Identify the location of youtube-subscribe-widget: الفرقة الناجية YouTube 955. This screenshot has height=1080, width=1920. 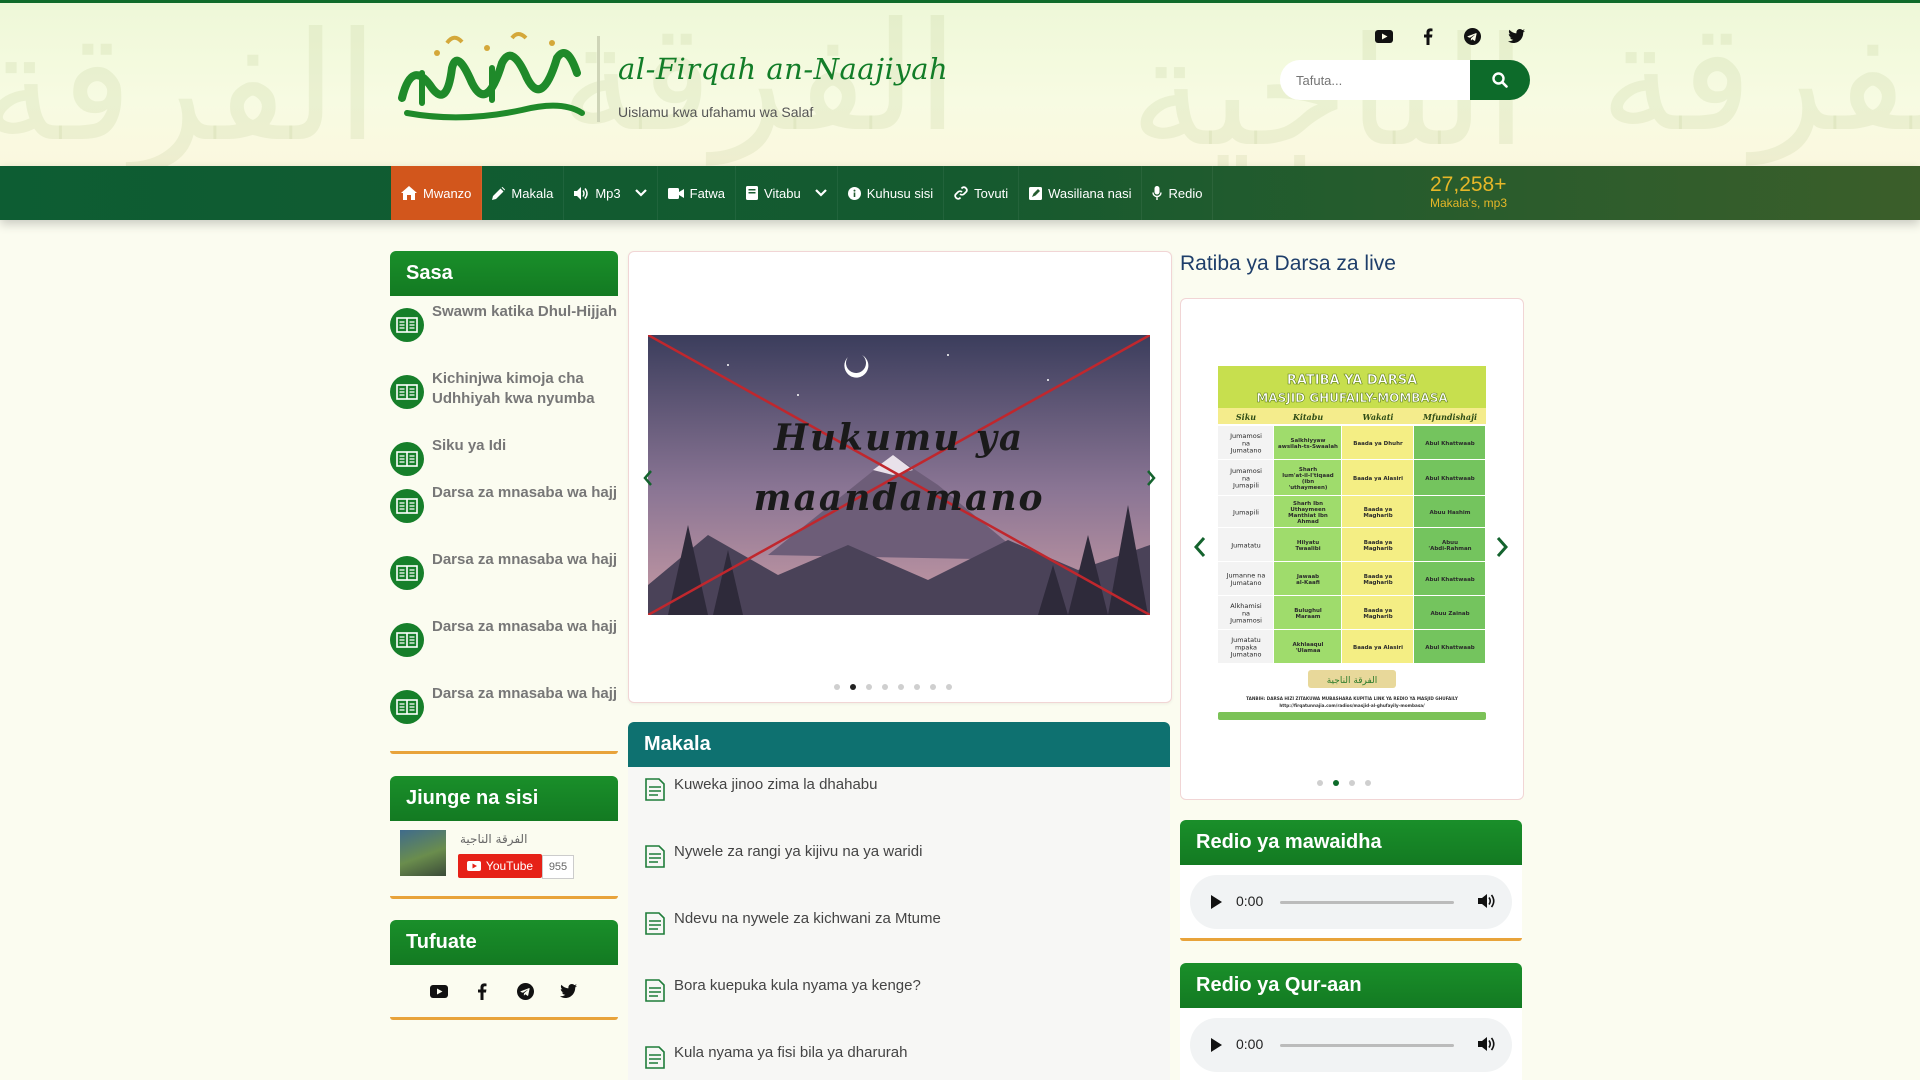
(505, 856).